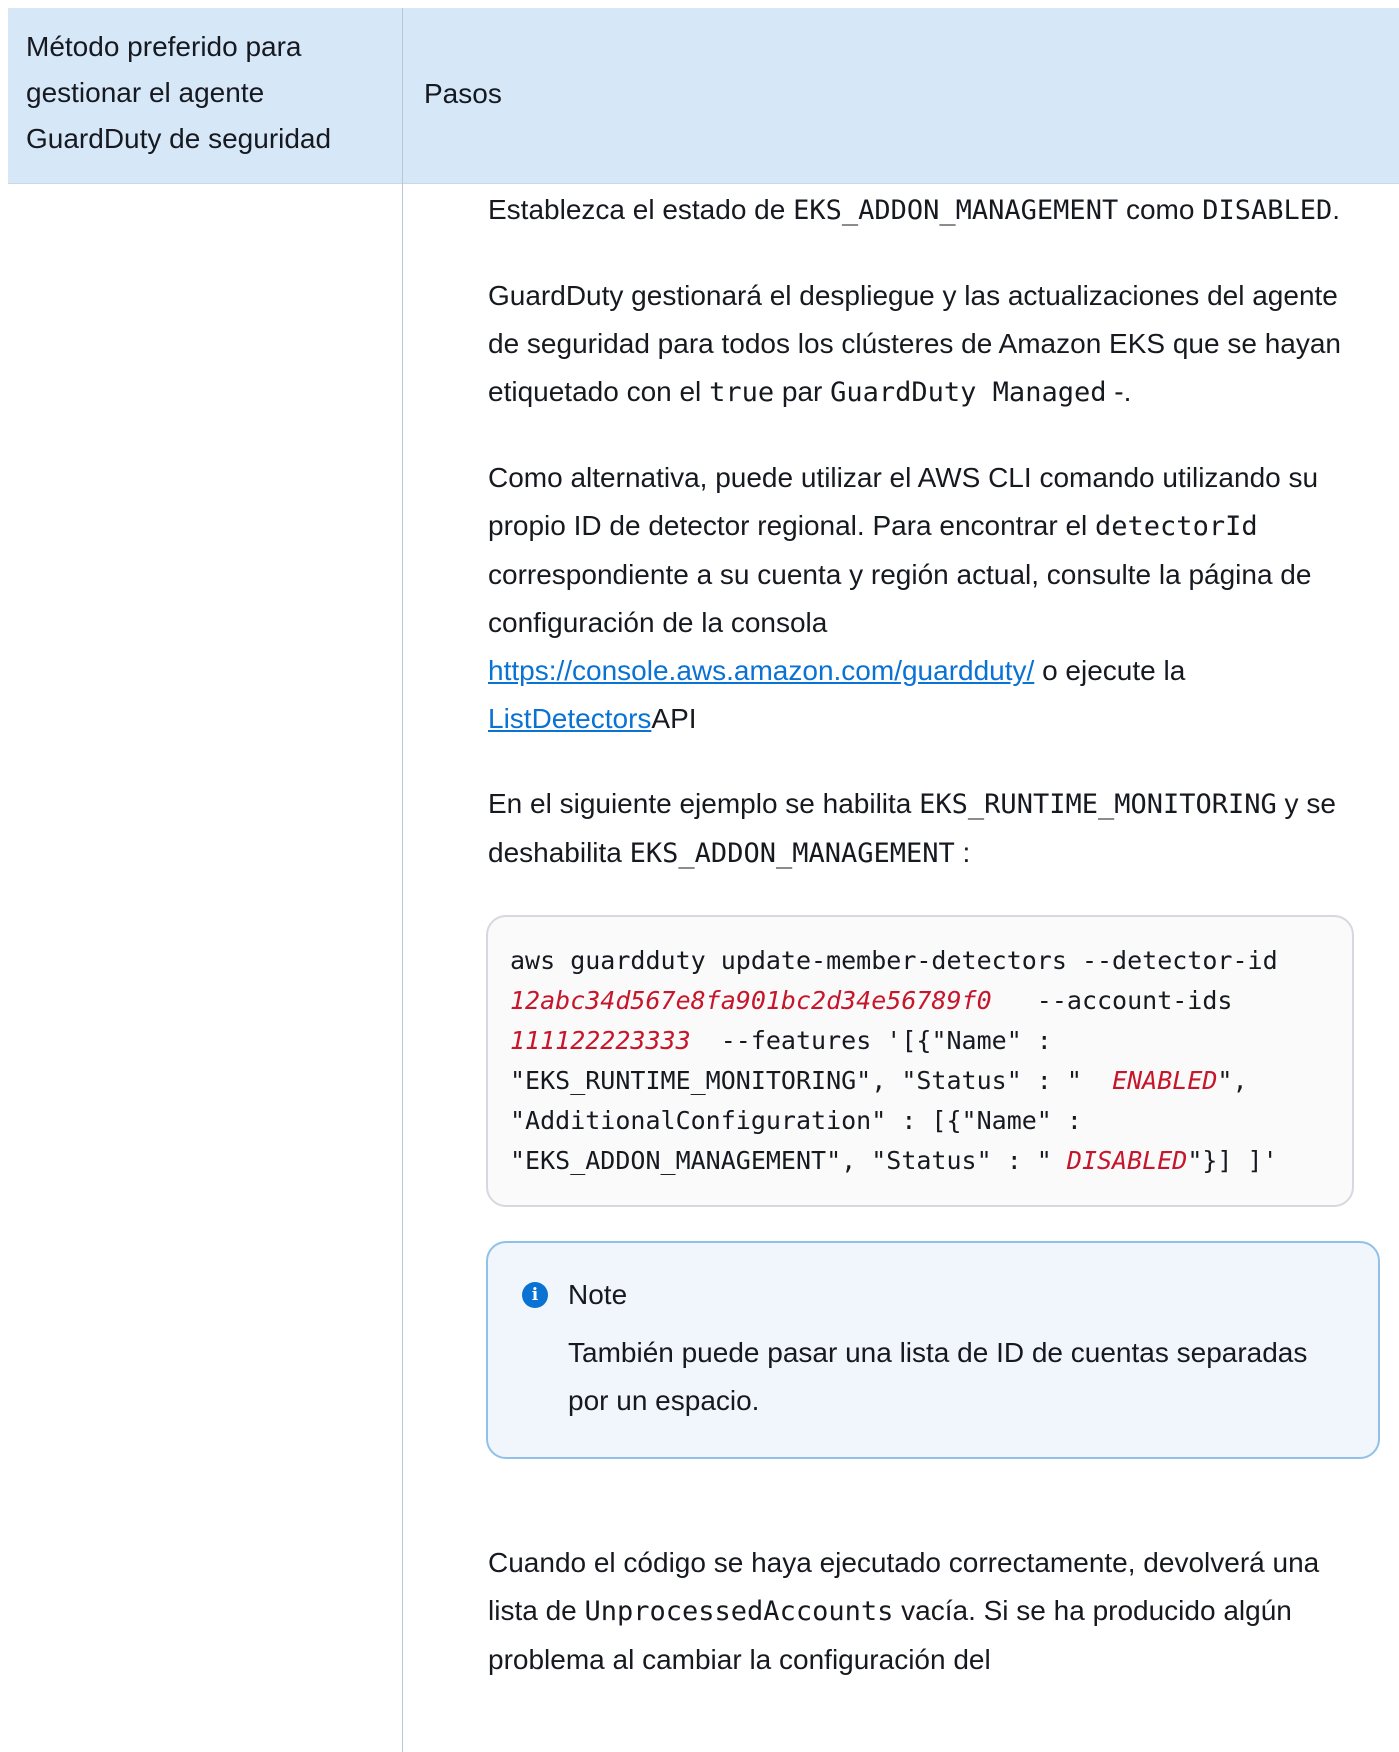 The width and height of the screenshot is (1399, 1752). I want to click on text: o ejecute la, so click(1110, 670).